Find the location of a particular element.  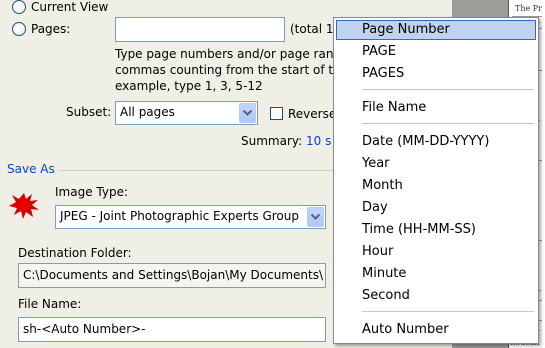

file-name-label: File Name: is located at coordinates (50, 304).